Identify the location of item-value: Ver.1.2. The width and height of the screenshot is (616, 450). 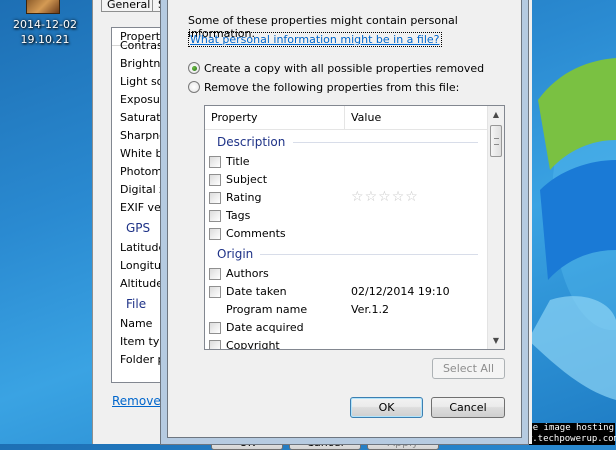
(370, 309).